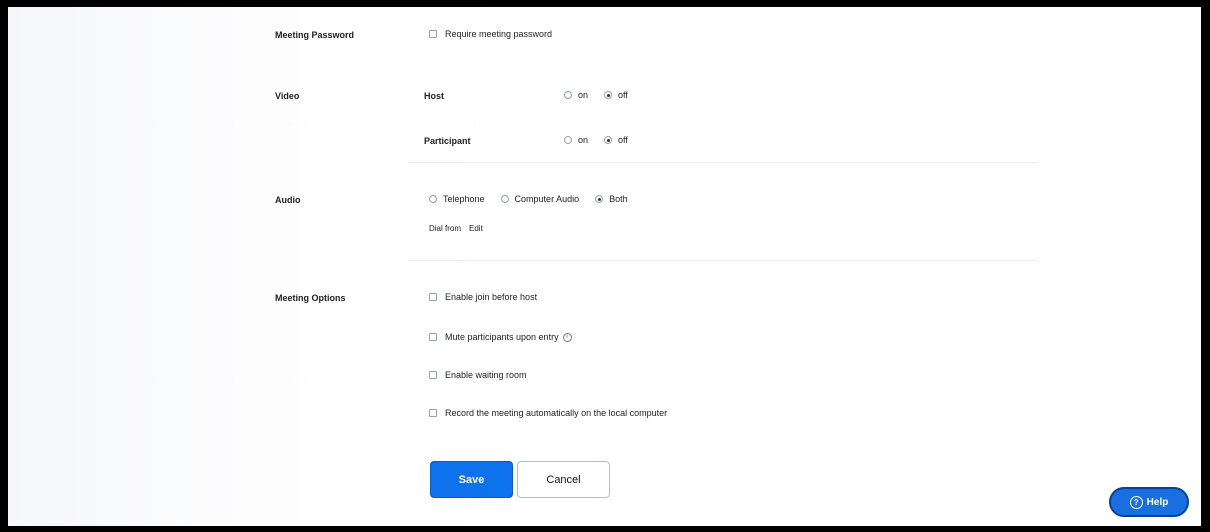  Describe the element at coordinates (433, 413) in the screenshot. I see `auto-record-checkbox` at that location.